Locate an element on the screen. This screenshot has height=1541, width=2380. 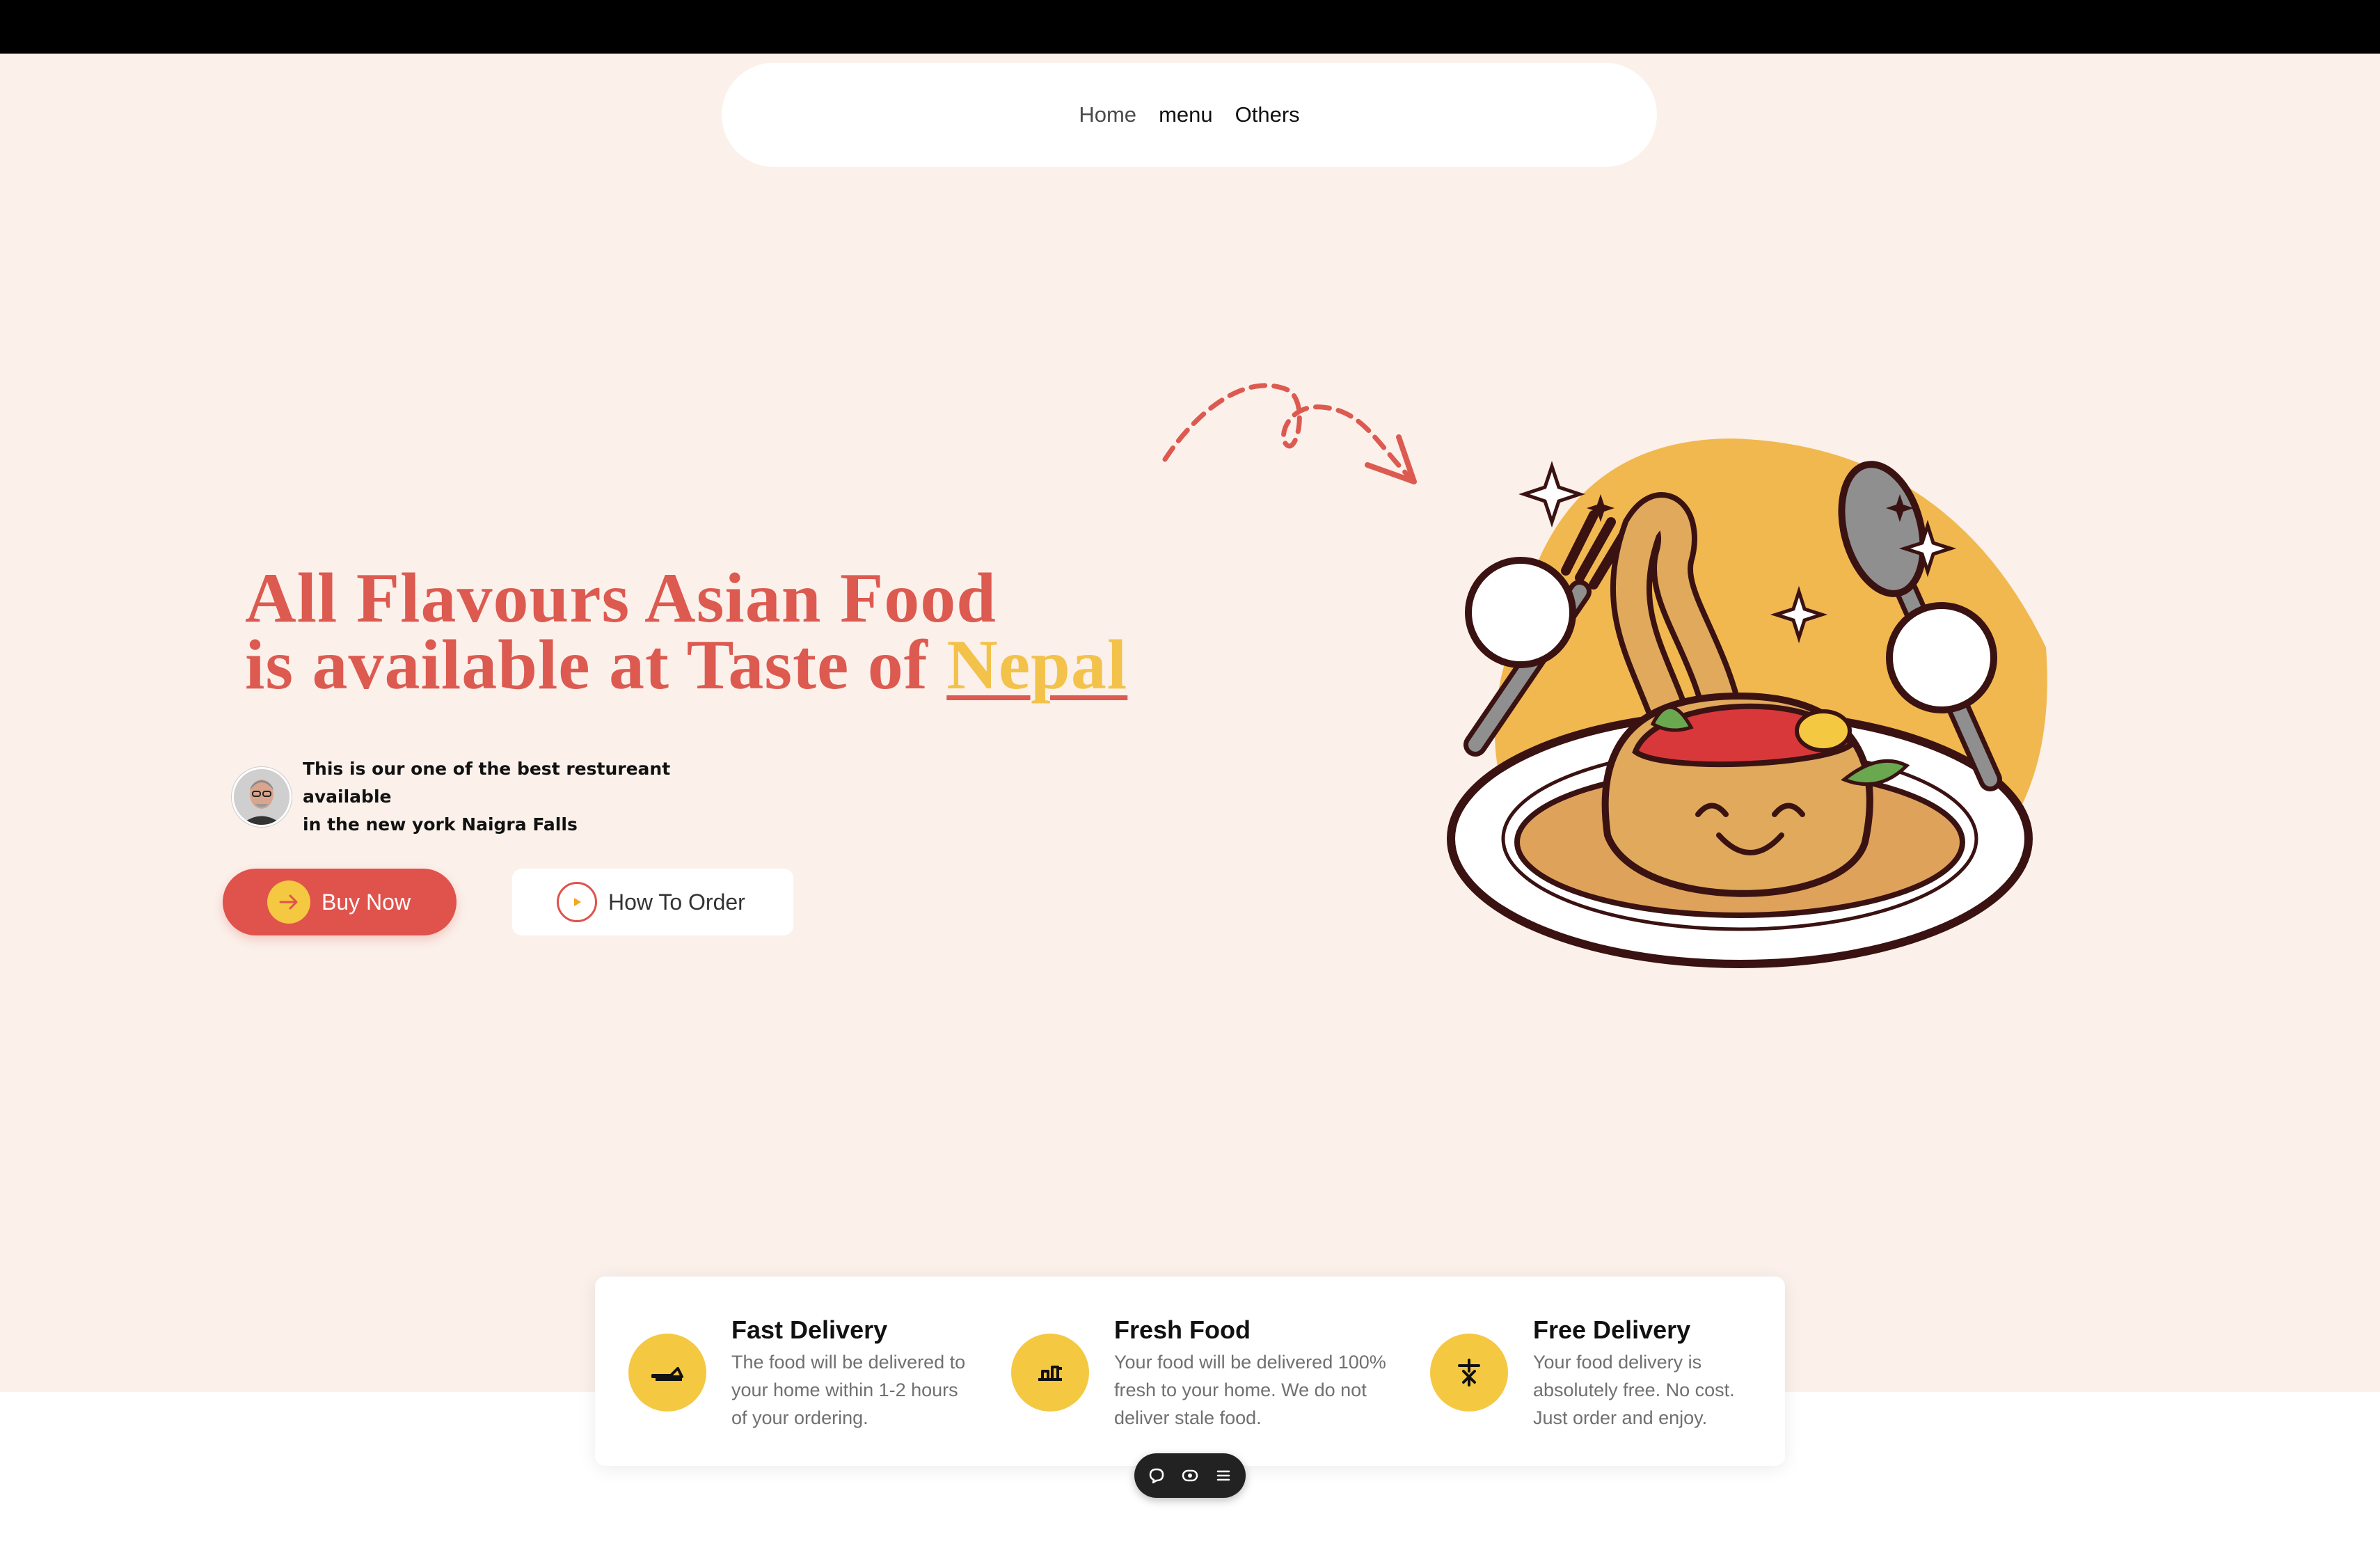
feature-desc-line: Your food delivery is is located at coordinates (1618, 1362).